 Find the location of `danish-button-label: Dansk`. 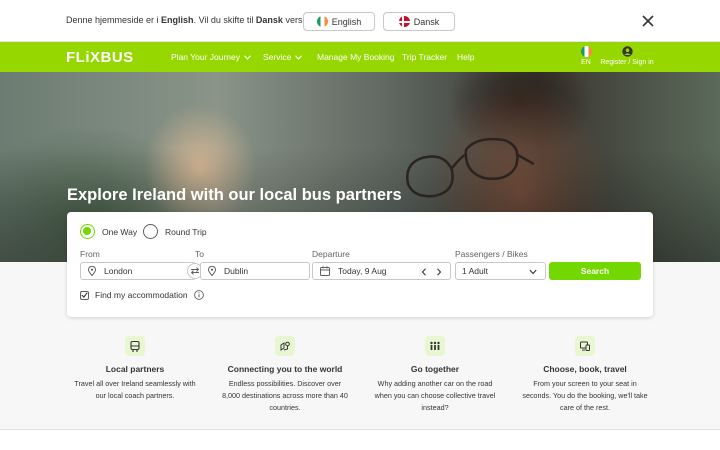

danish-button-label: Dansk is located at coordinates (426, 21).